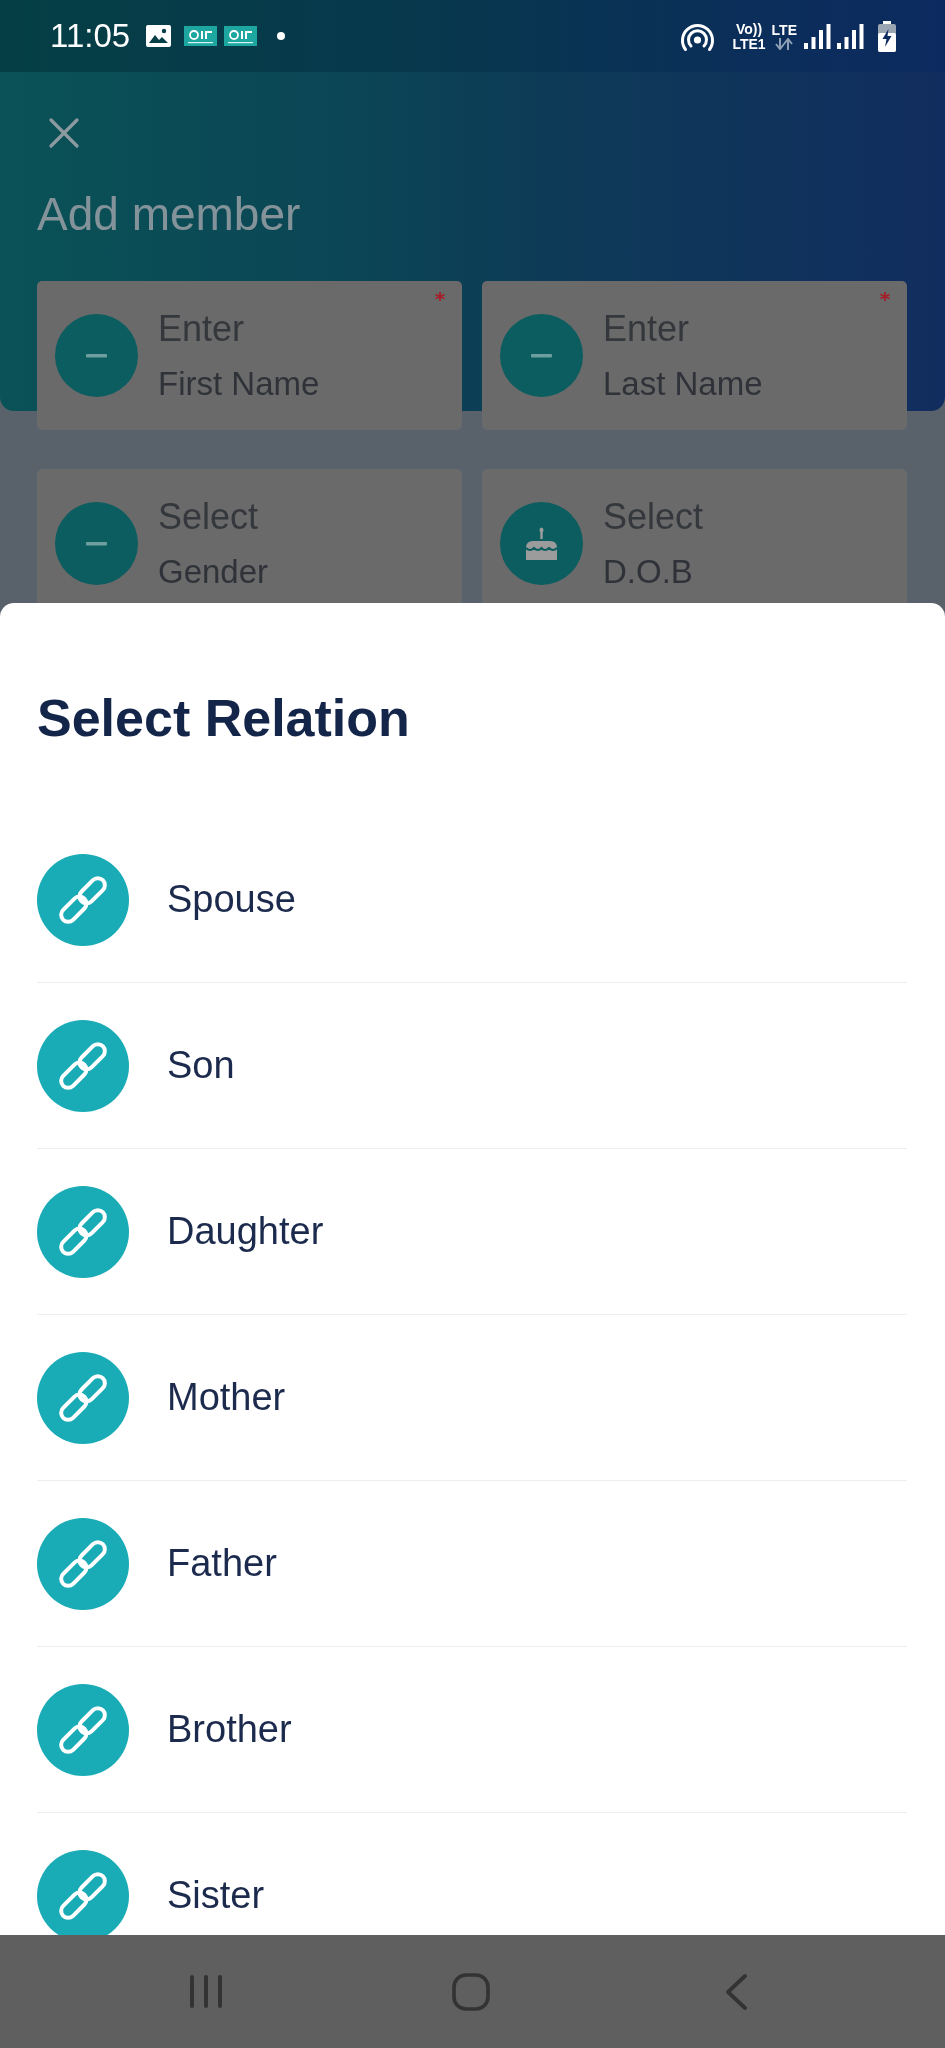 Image resolution: width=945 pixels, height=2048 pixels. What do you see at coordinates (749, 43) in the screenshot?
I see `network-band-text: LTE1` at bounding box center [749, 43].